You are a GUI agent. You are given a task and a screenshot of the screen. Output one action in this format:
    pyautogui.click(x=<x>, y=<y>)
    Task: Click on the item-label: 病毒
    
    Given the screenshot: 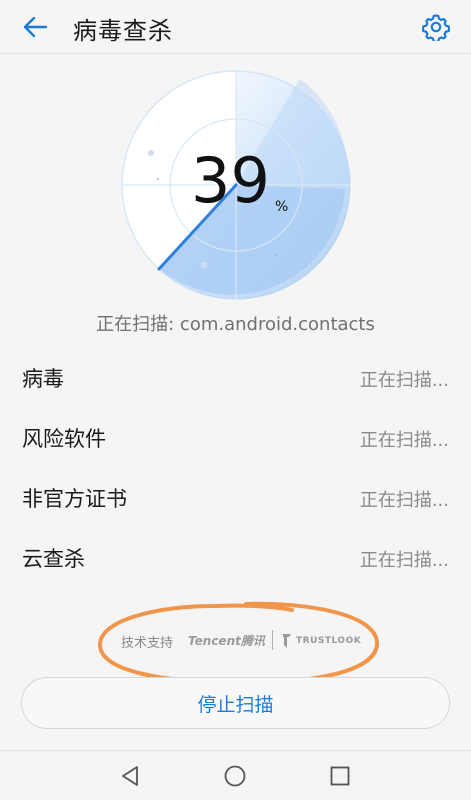 What is the action you would take?
    pyautogui.click(x=43, y=379)
    